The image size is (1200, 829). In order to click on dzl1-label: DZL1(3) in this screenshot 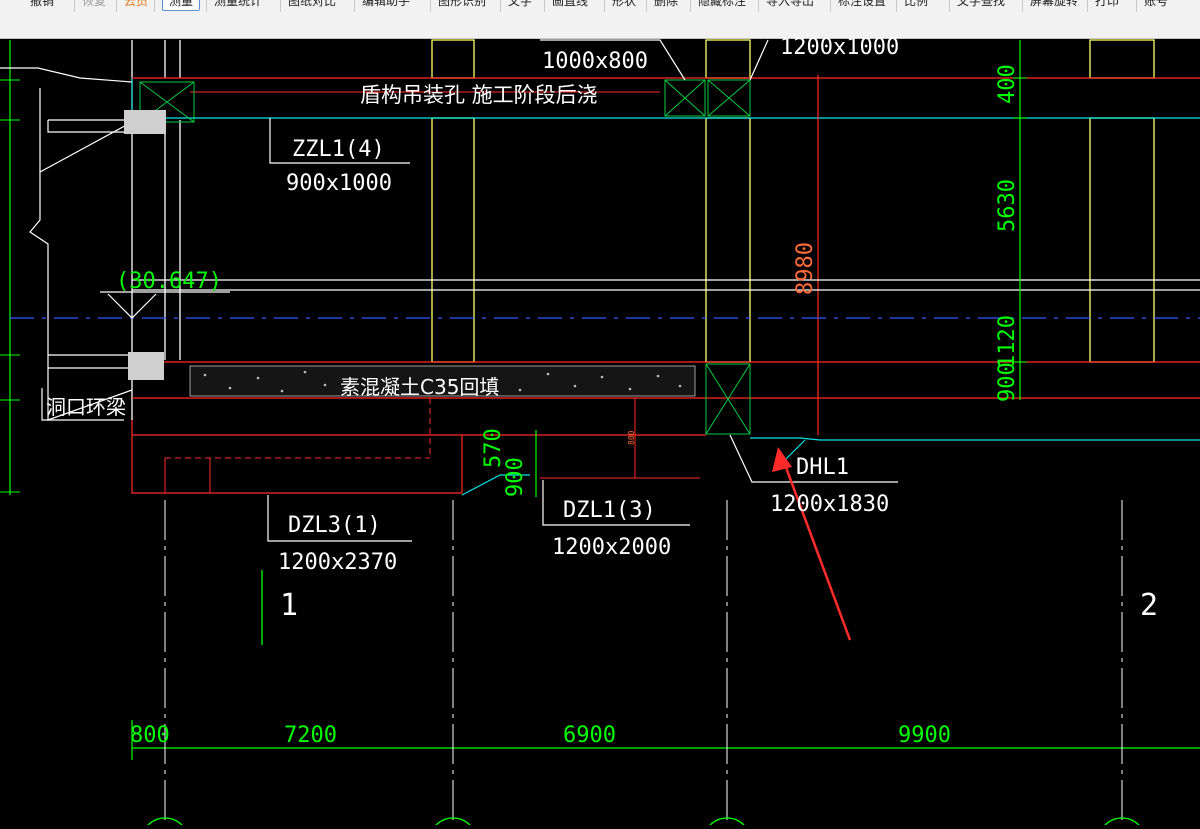, I will do `click(609, 510)`.